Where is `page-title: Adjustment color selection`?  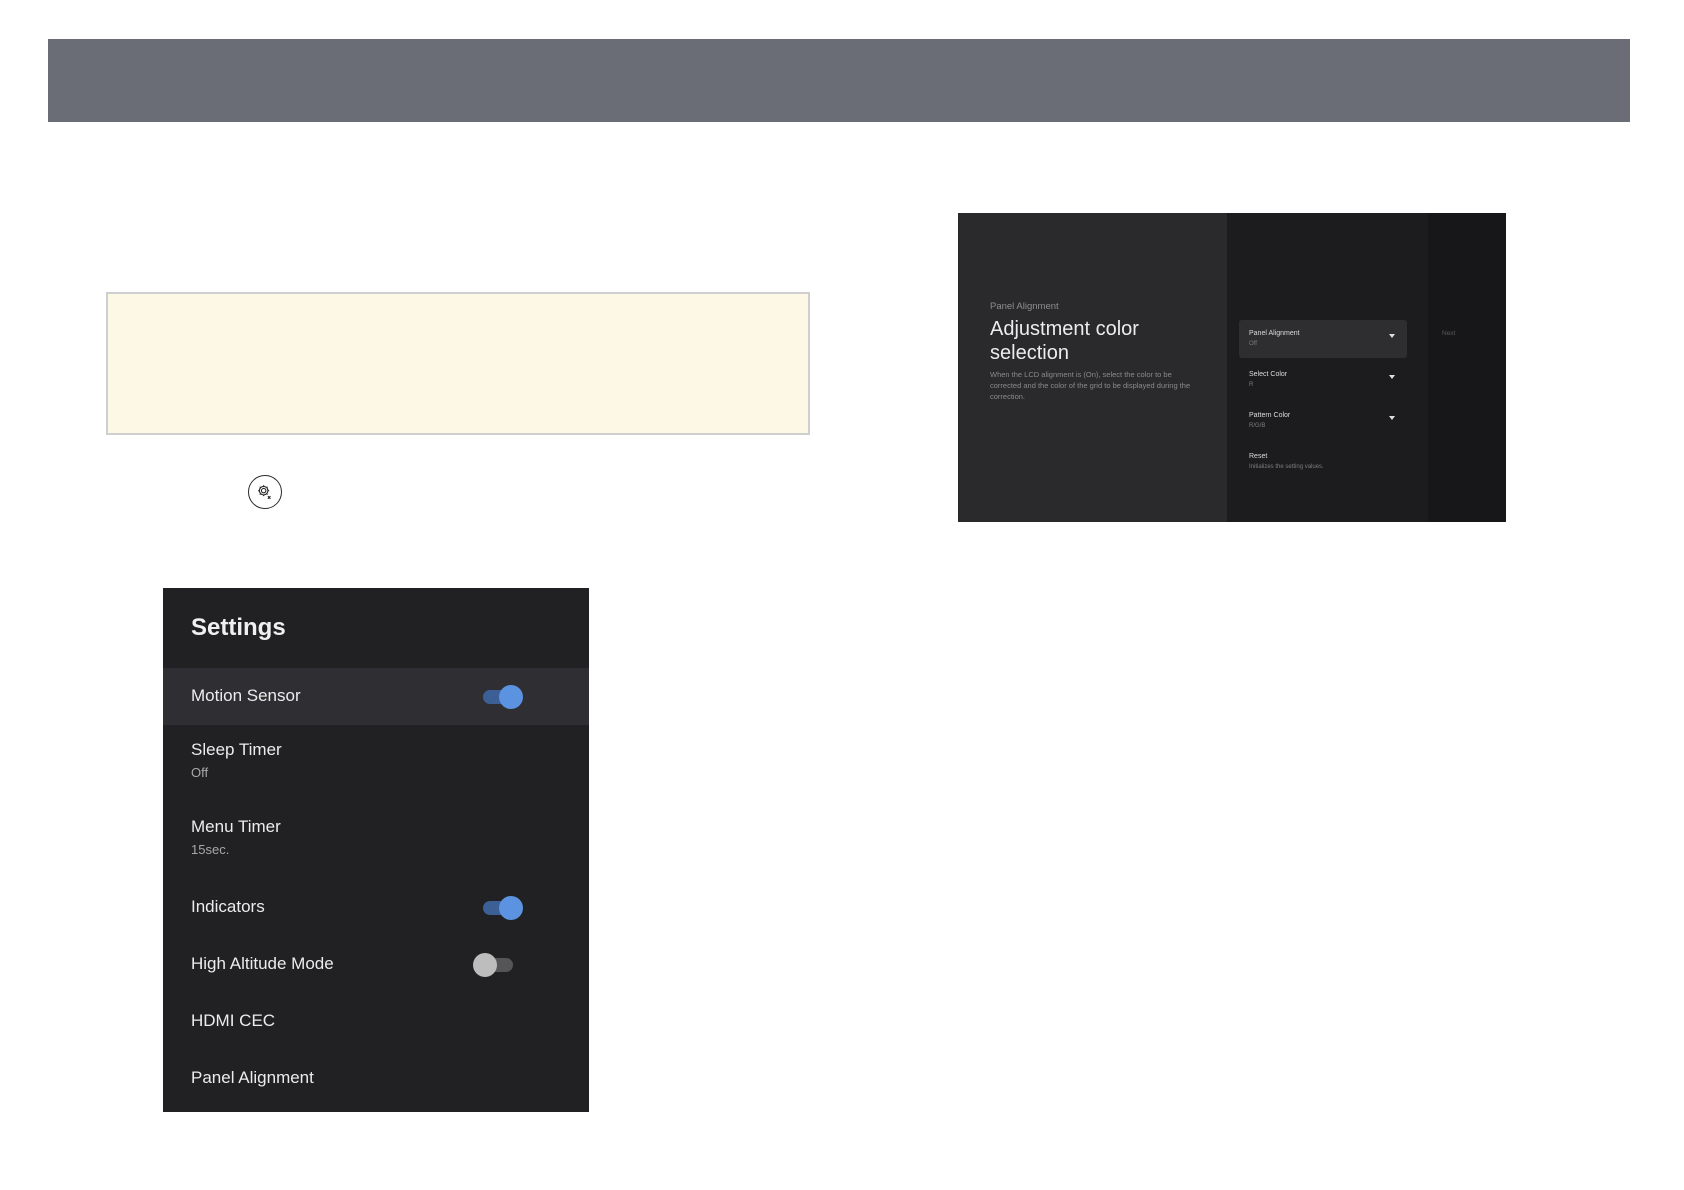 page-title: Adjustment color selection is located at coordinates (1064, 341).